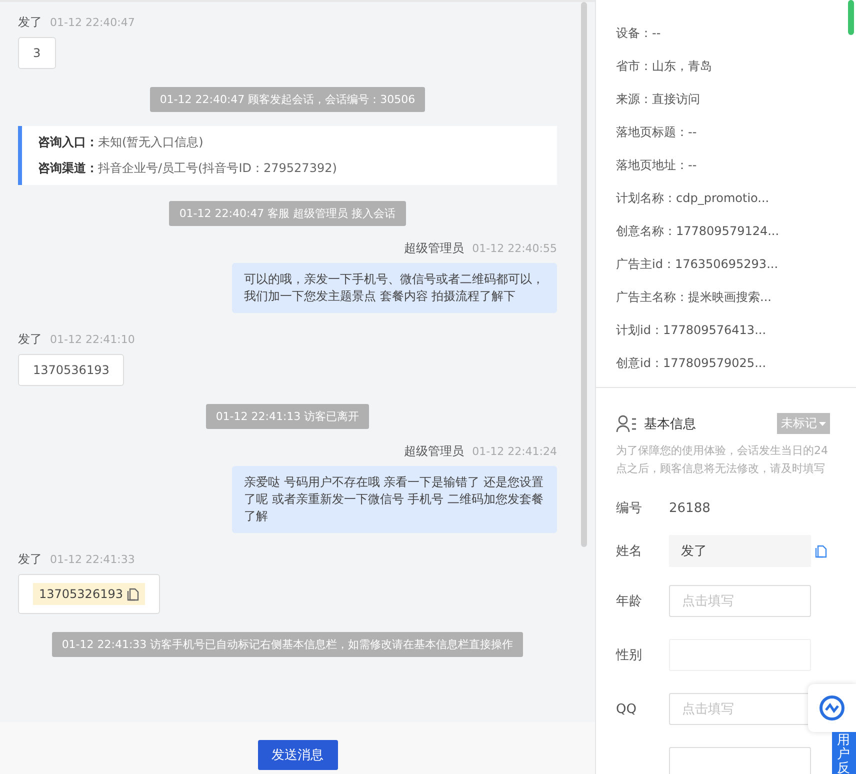 This screenshot has width=856, height=774. Describe the element at coordinates (736, 133) in the screenshot. I see `source-field: 落地页标题：--` at that location.